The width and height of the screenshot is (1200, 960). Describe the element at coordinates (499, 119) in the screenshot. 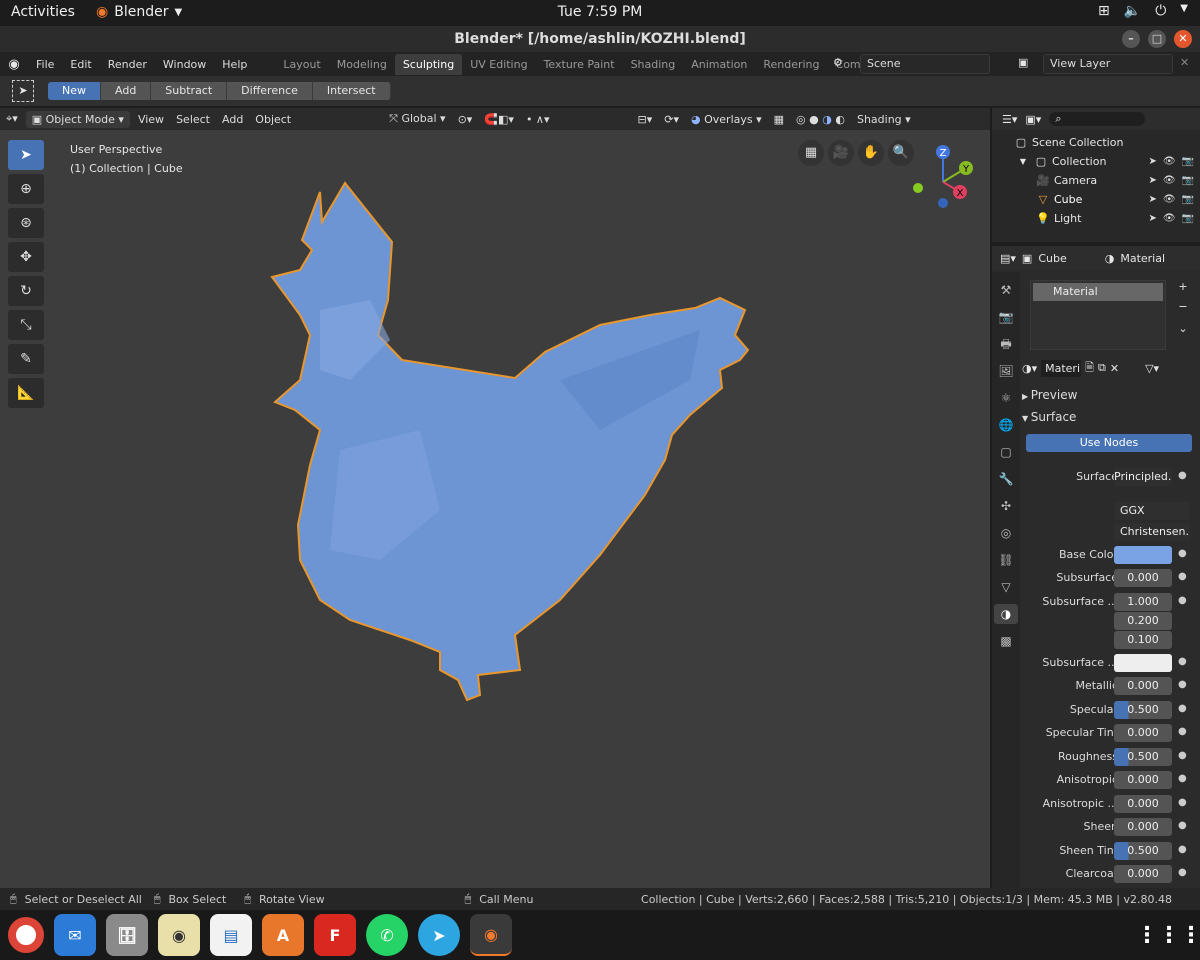

I see `snap-icon: 🧲◧▾` at that location.